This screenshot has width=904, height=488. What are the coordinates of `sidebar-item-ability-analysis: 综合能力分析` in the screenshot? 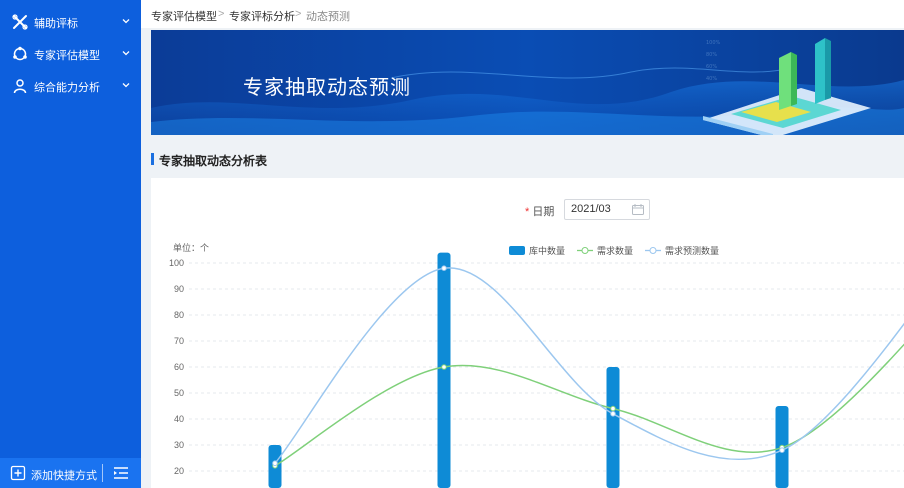 It's located at (70, 86).